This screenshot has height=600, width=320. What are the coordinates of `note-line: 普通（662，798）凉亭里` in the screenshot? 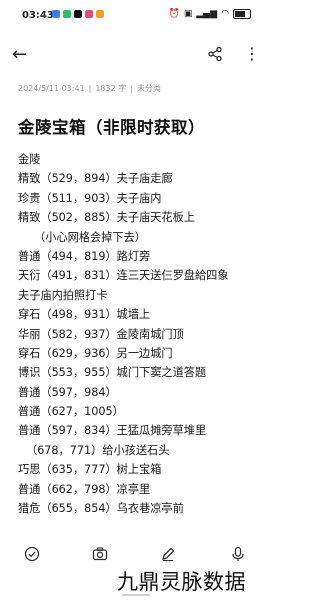 It's located at (84, 489).